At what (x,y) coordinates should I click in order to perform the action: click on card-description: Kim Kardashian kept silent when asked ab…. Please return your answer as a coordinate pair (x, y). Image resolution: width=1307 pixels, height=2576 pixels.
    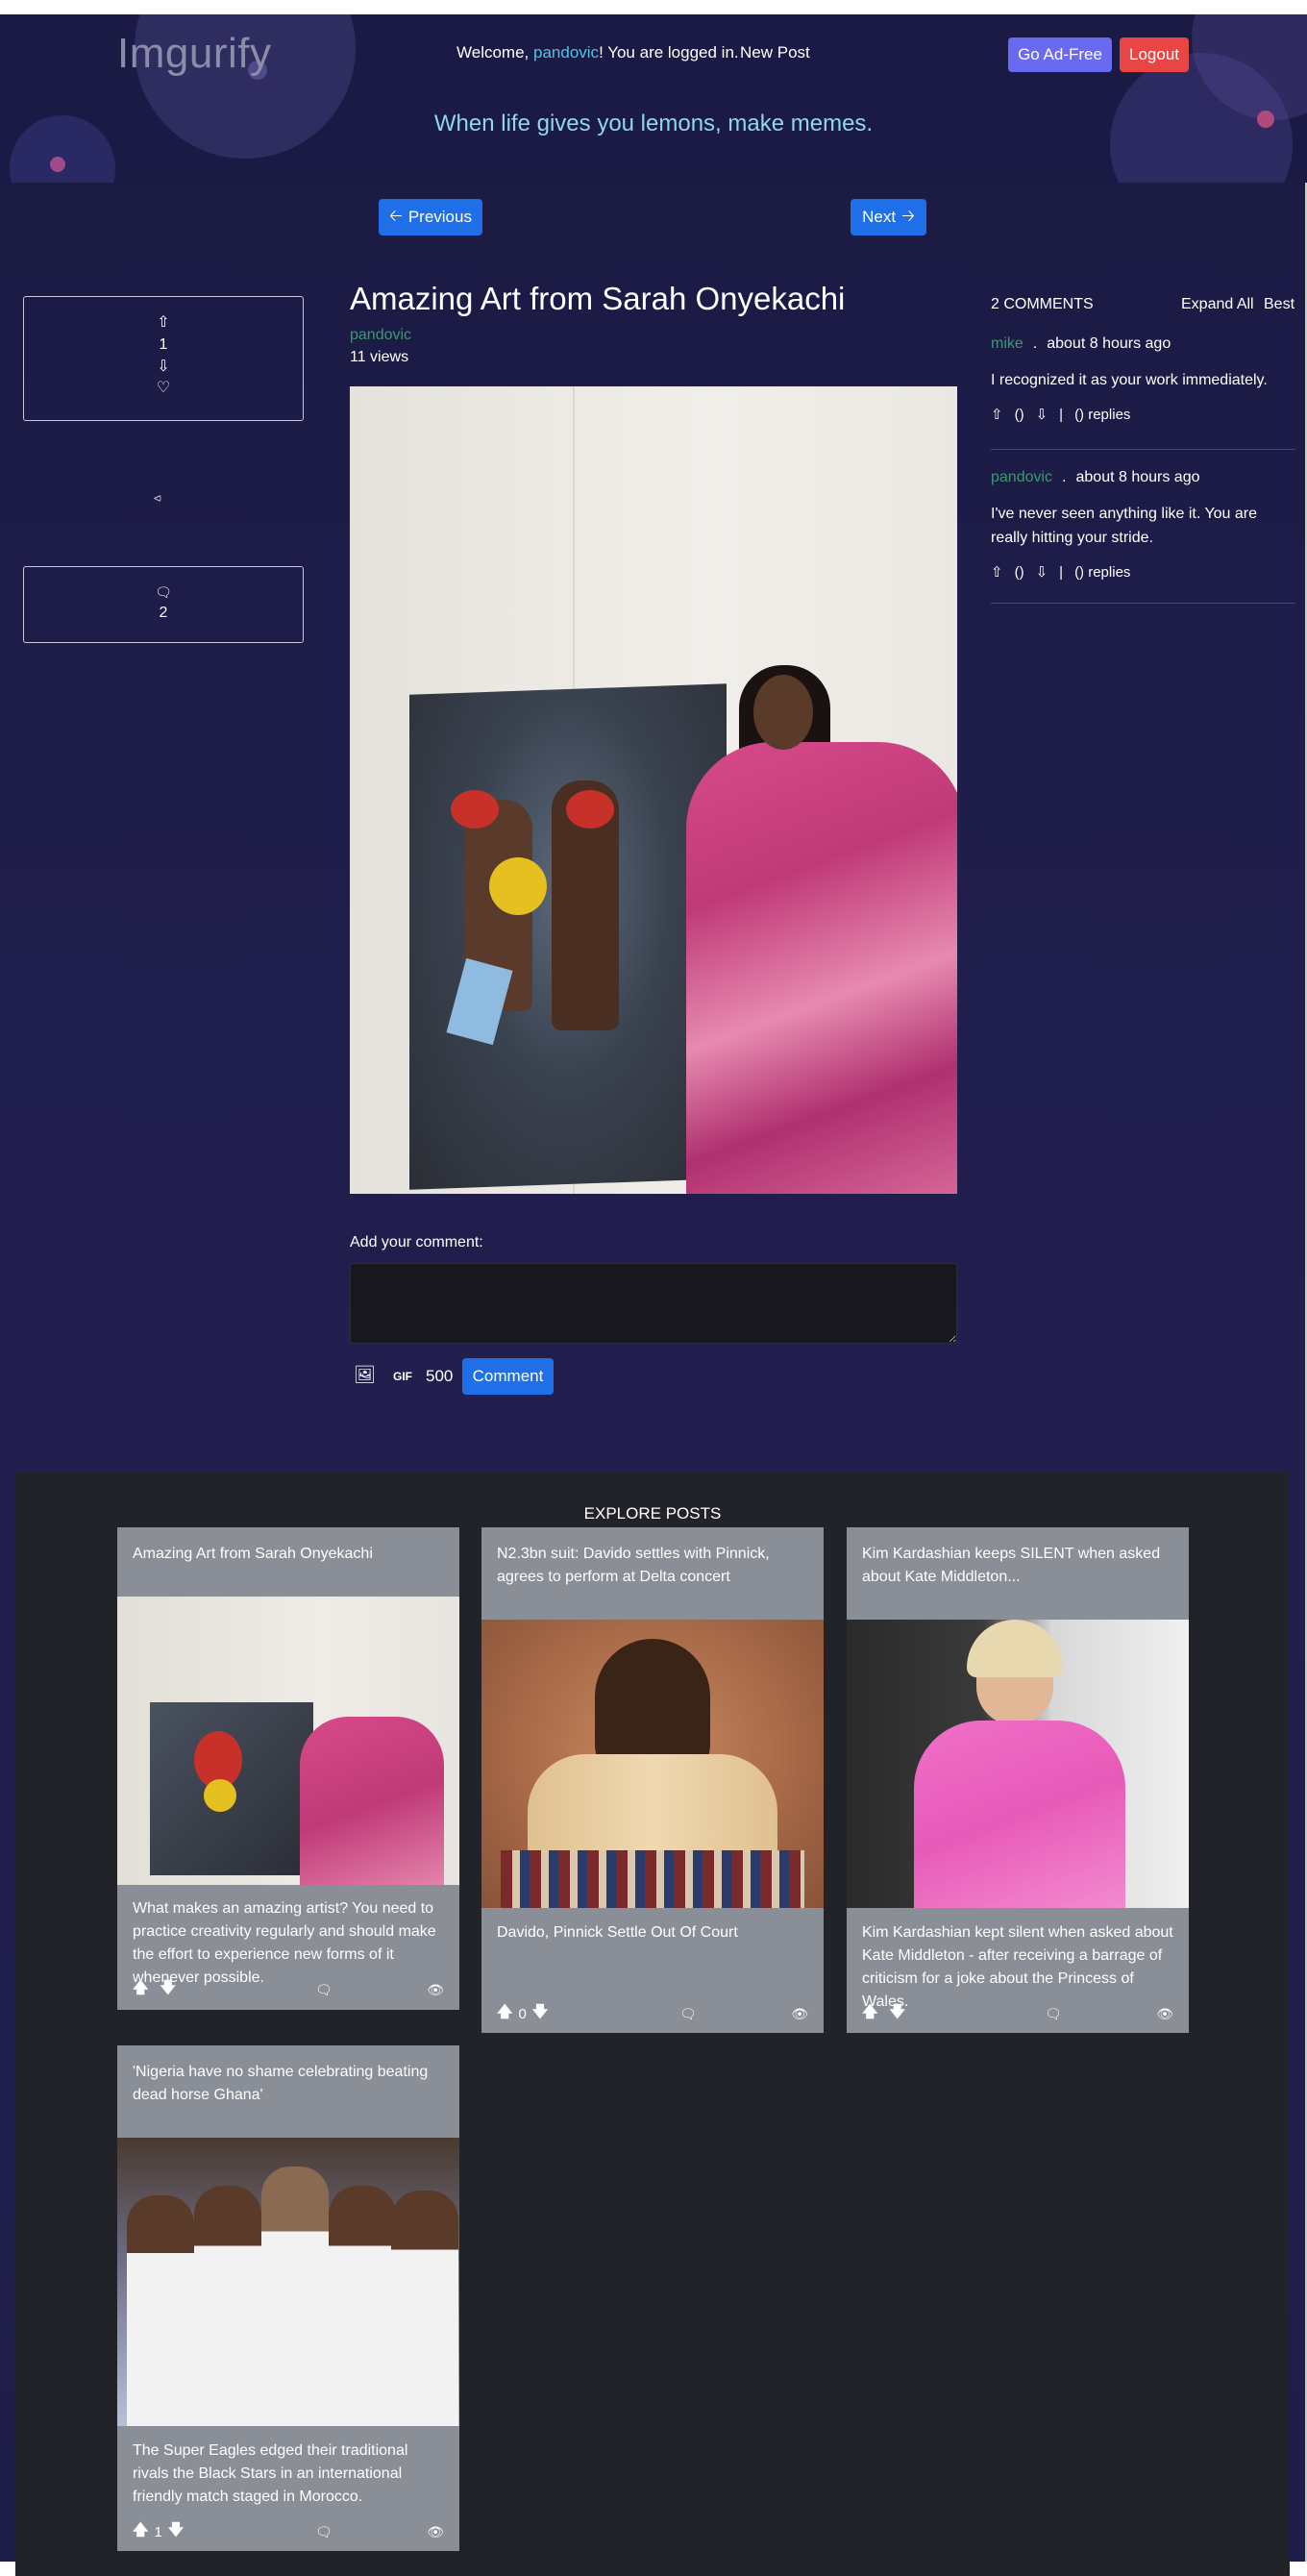
    Looking at the image, I should click on (1017, 1967).